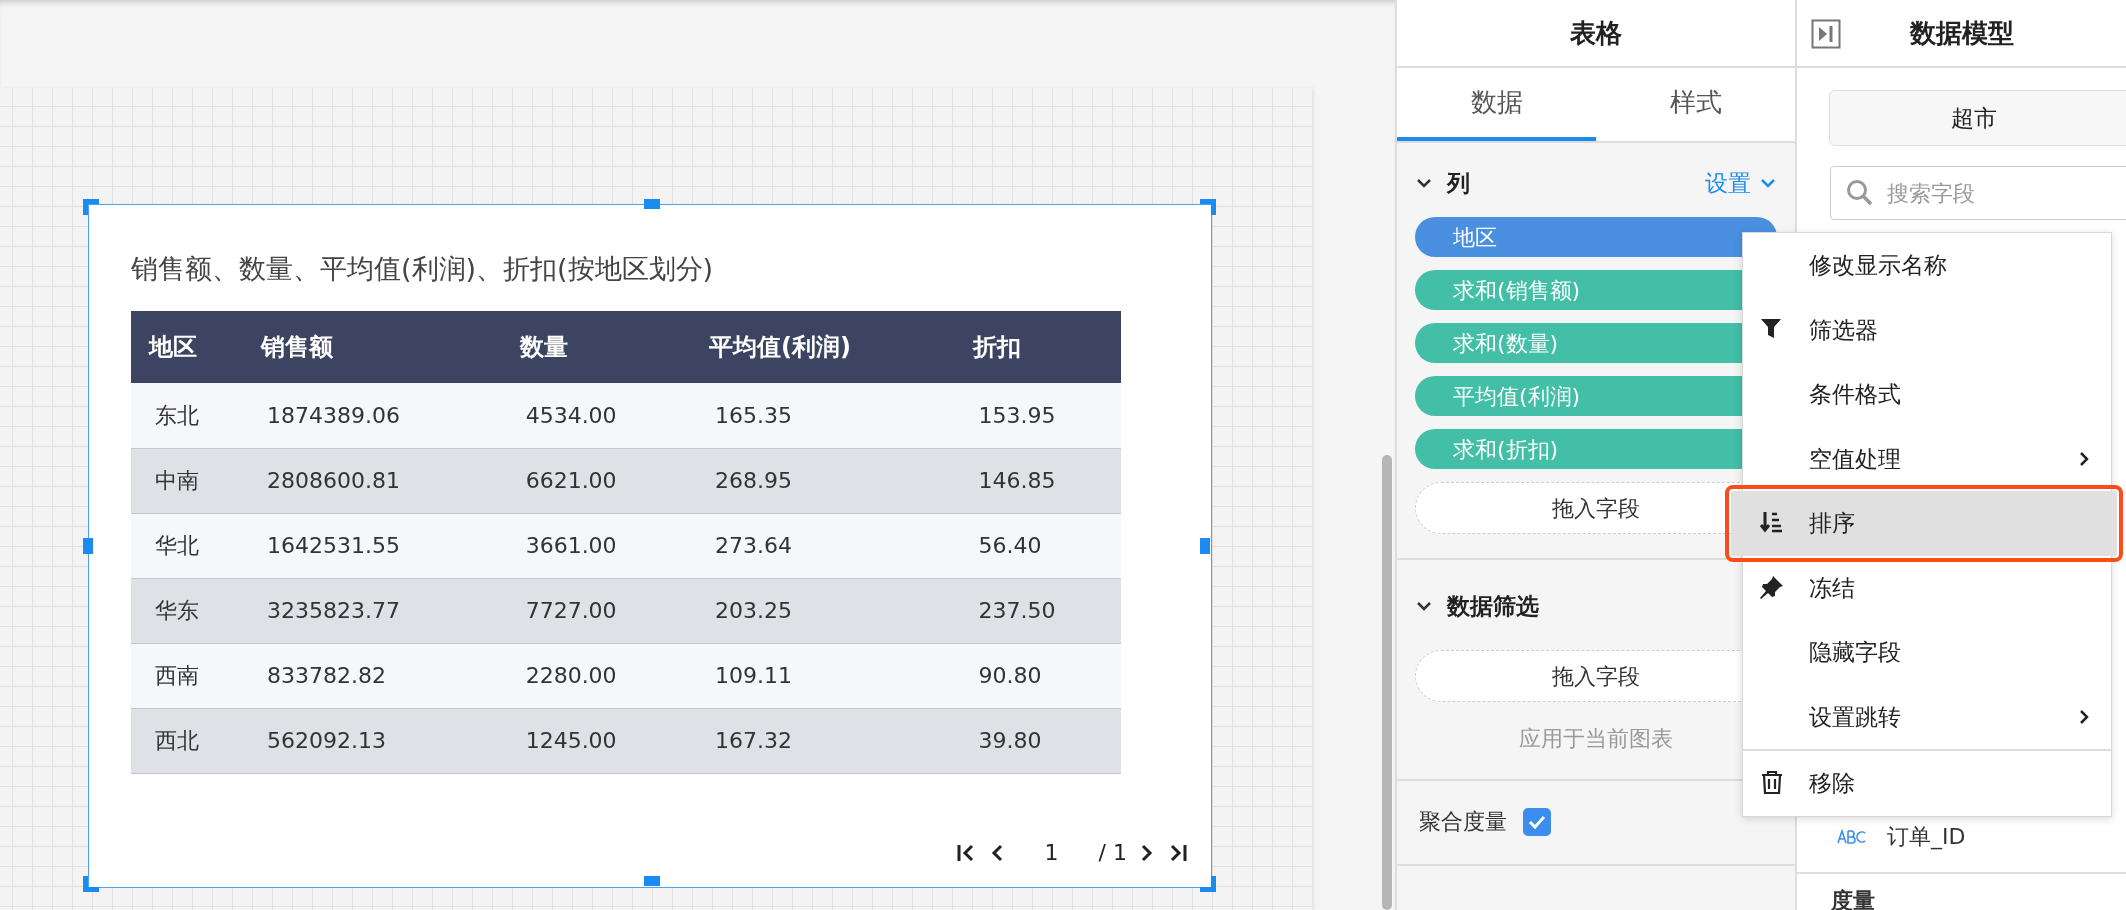 Image resolution: width=2126 pixels, height=910 pixels. I want to click on table-cell: 华东, so click(187, 610).